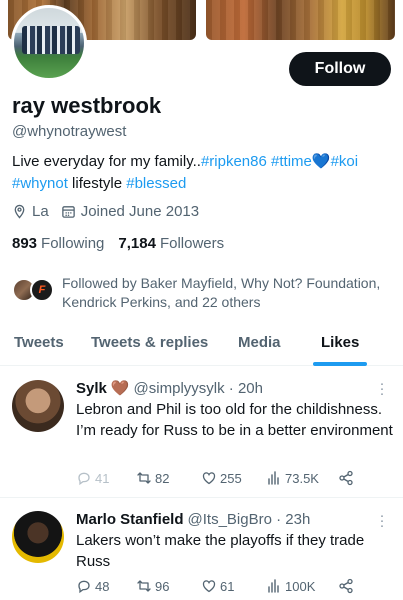  What do you see at coordinates (69, 131) in the screenshot?
I see `profile-handle: @whynotraywest` at bounding box center [69, 131].